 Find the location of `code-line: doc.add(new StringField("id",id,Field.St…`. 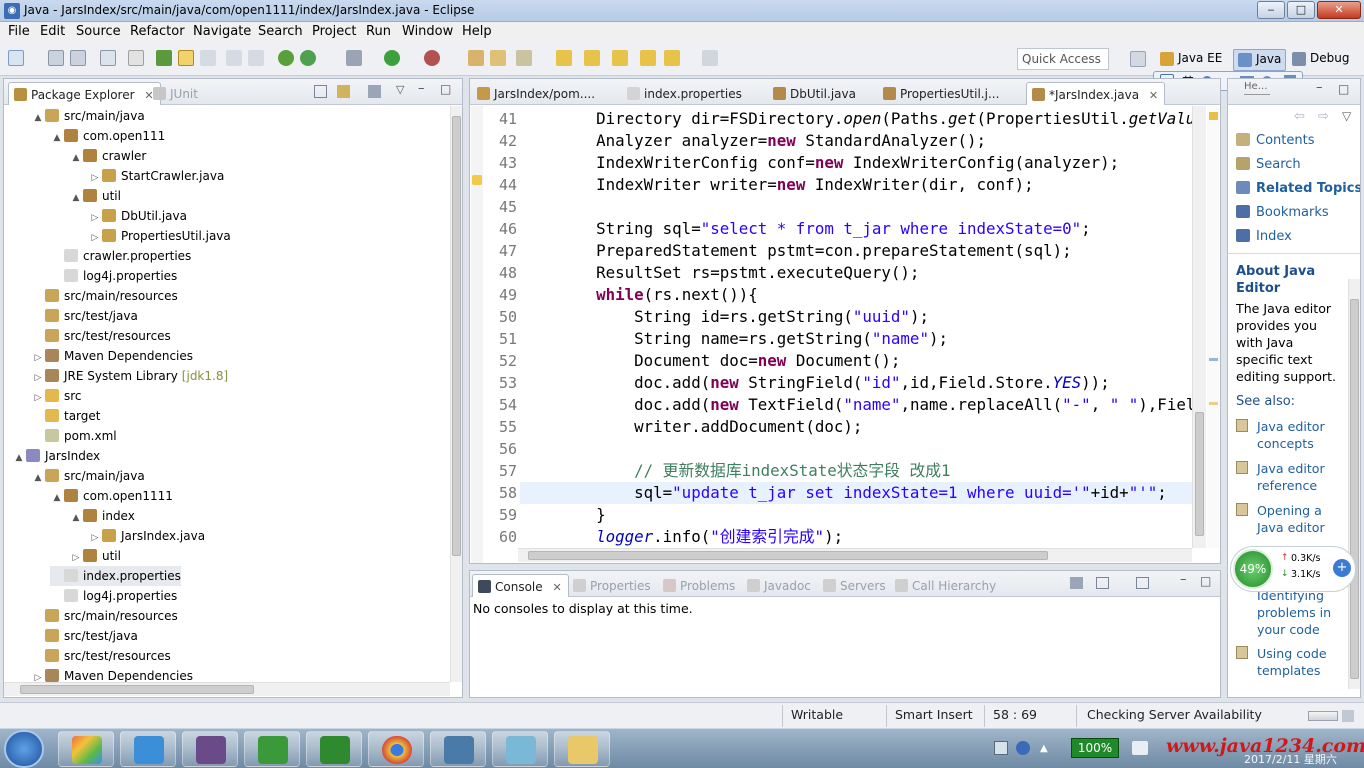

code-line: doc.add(new StringField("id",id,Field.St… is located at coordinates (815, 383).